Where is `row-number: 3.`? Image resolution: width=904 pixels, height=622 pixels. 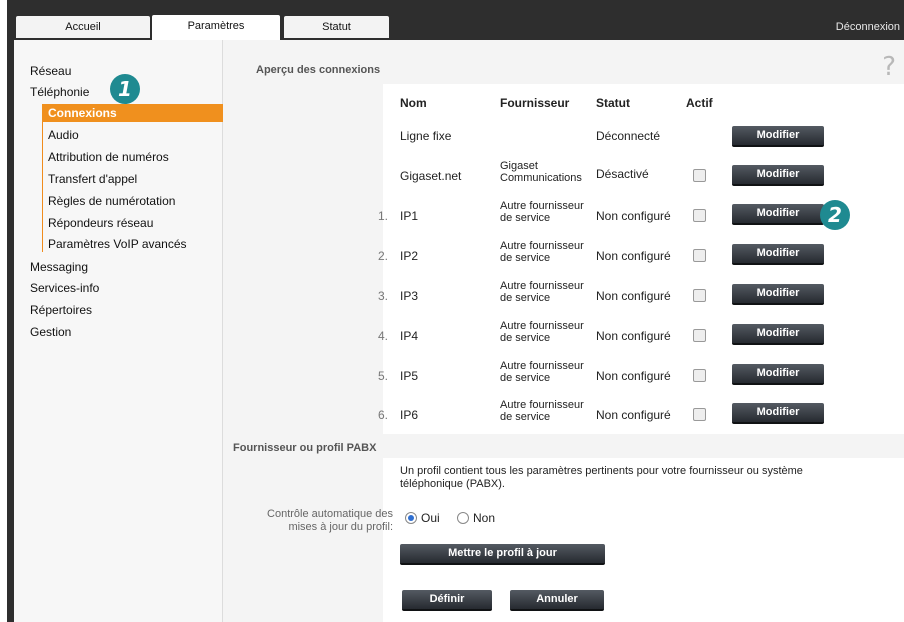
row-number: 3. is located at coordinates (382, 296).